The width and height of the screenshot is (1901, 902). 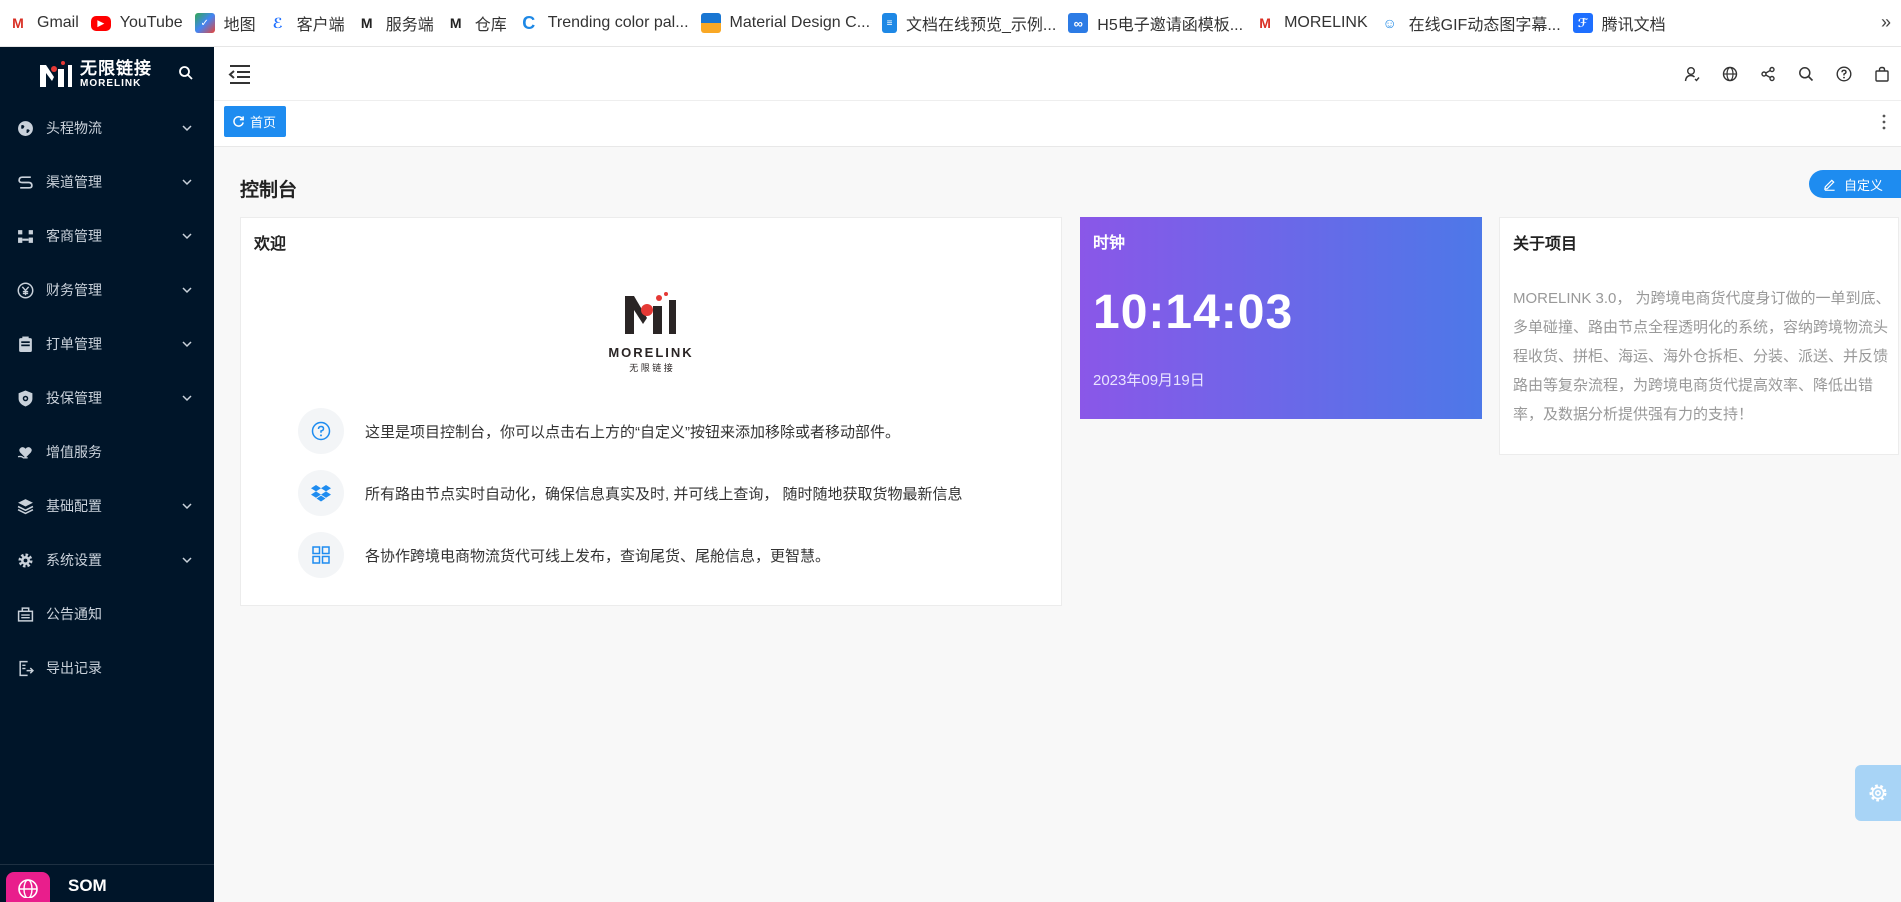 What do you see at coordinates (107, 290) in the screenshot?
I see `sidebar-item-finance-management: 财务管理` at bounding box center [107, 290].